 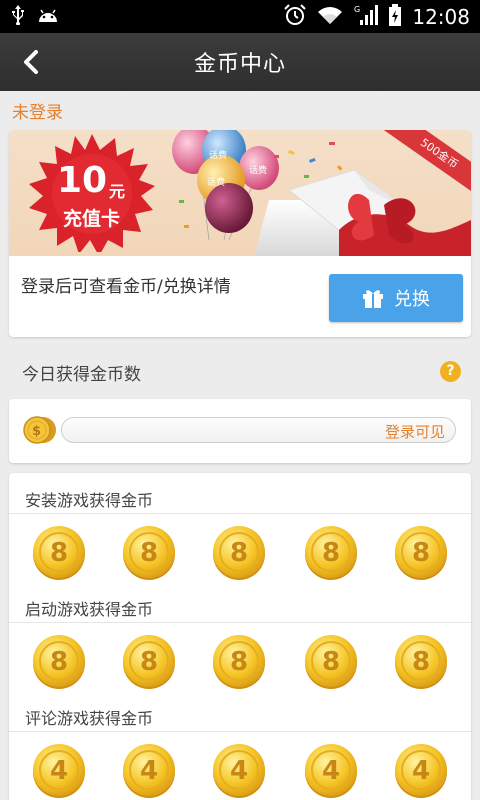 What do you see at coordinates (330, 17) in the screenshot?
I see `wifi-icon` at bounding box center [330, 17].